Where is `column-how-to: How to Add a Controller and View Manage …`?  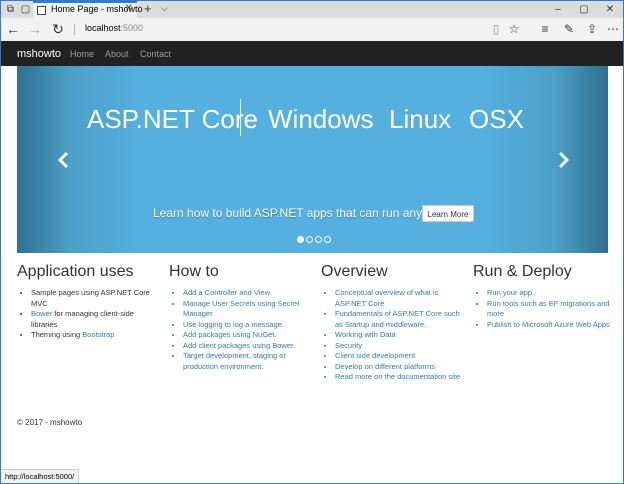
column-how-to: How to Add a Controller and View Manage … is located at coordinates (239, 317).